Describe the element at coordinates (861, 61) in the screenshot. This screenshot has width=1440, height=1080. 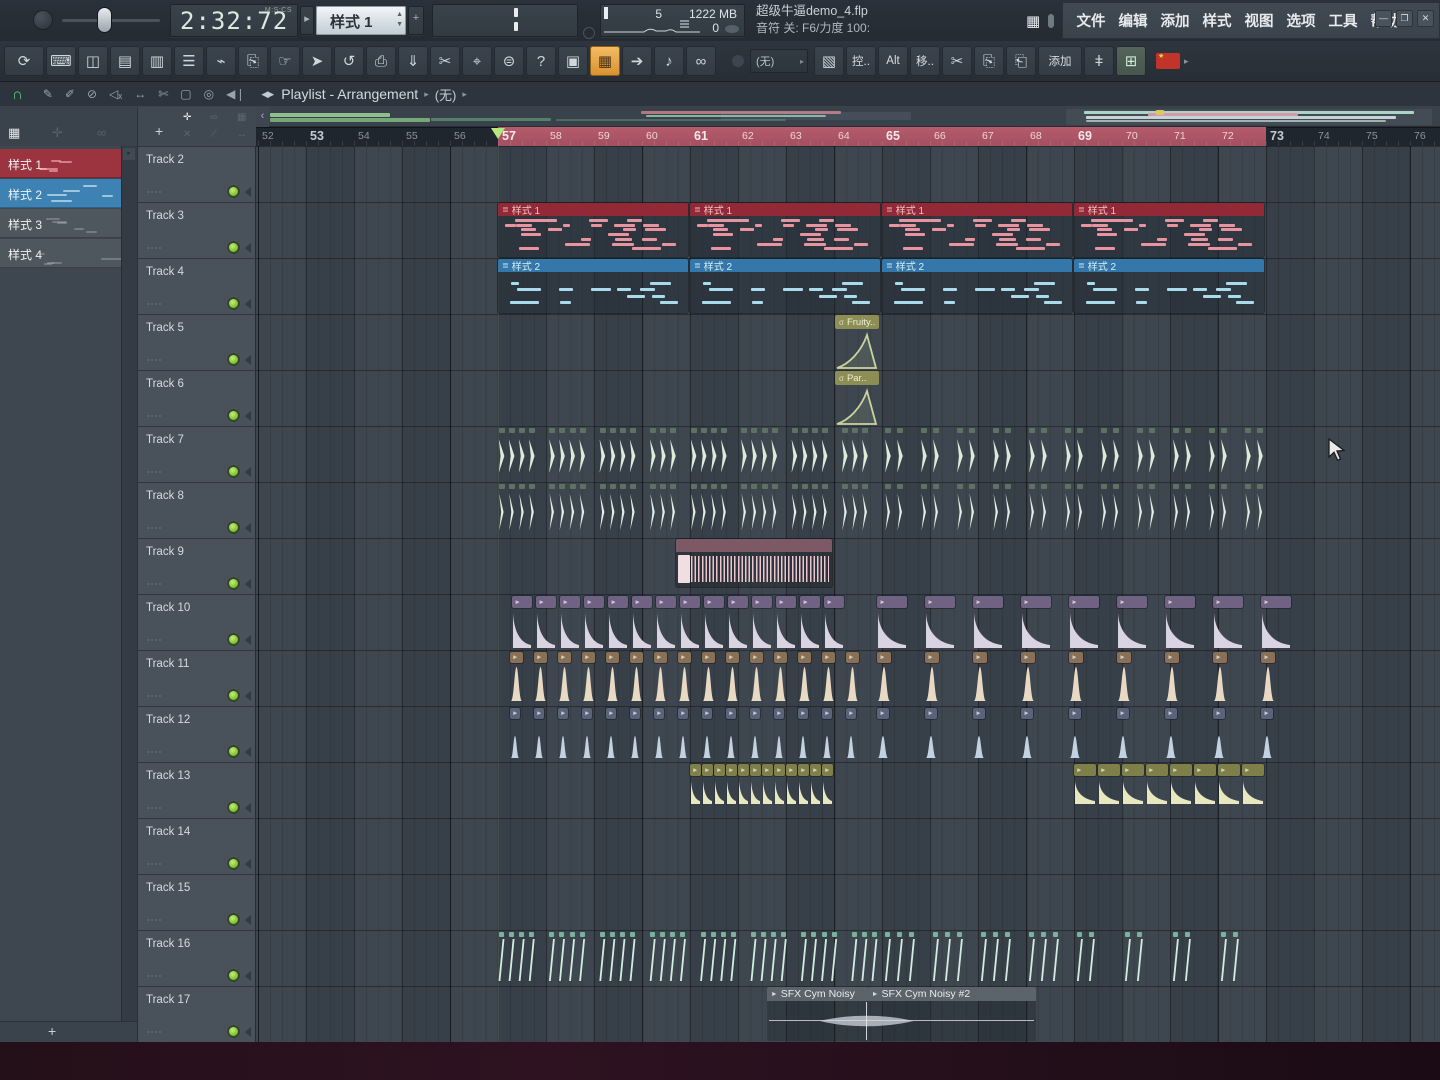
I see `ctrl-tool-button: 控..` at that location.